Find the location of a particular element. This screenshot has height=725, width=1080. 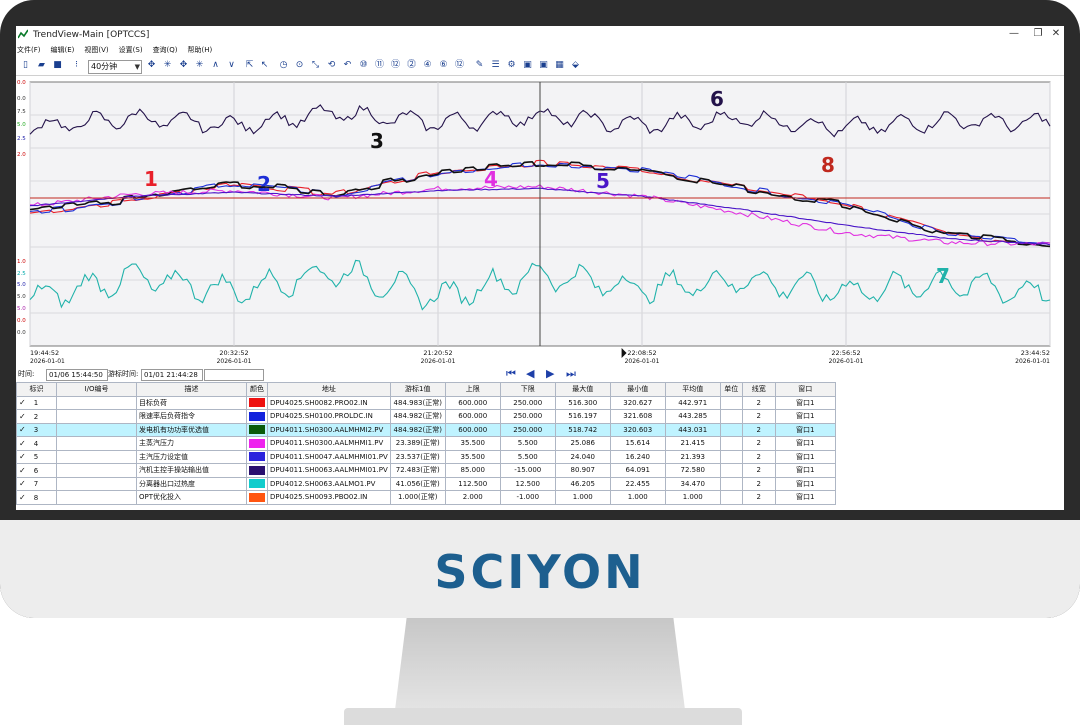

number-twelve-b-icon: ⑫ is located at coordinates (459, 65).